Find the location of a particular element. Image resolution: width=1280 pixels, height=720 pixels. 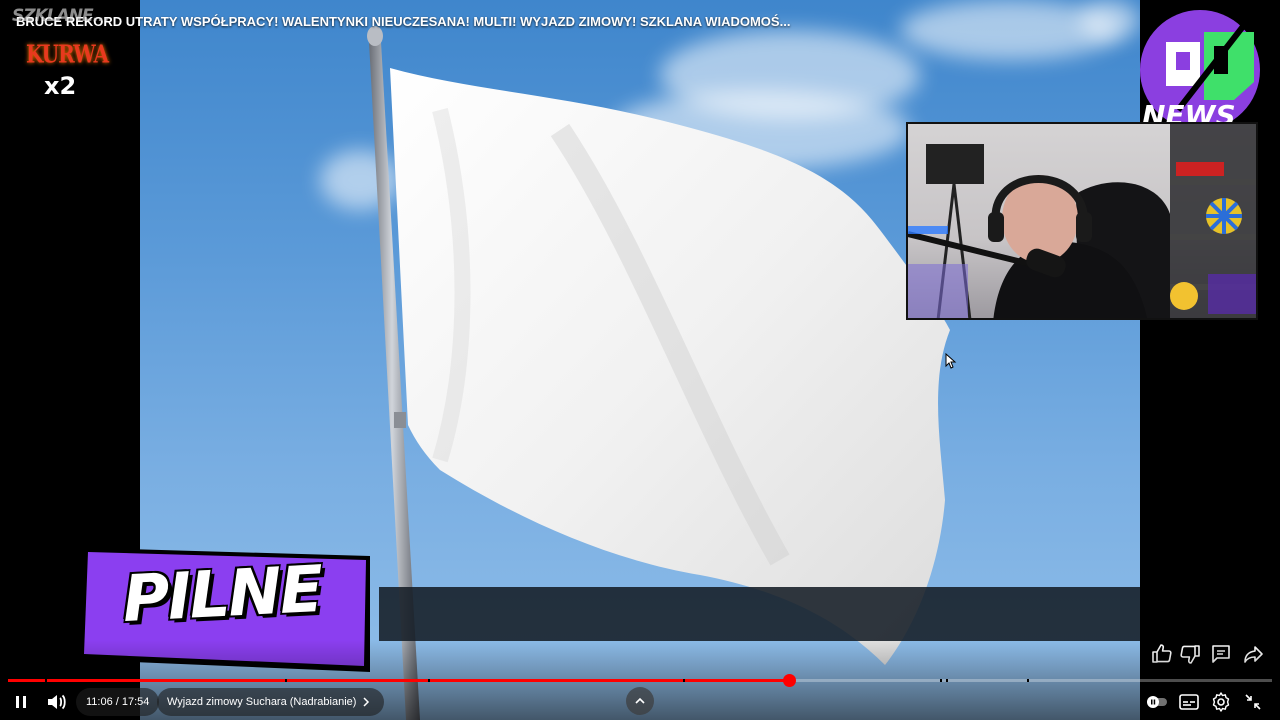

volume-icon is located at coordinates (57, 702).